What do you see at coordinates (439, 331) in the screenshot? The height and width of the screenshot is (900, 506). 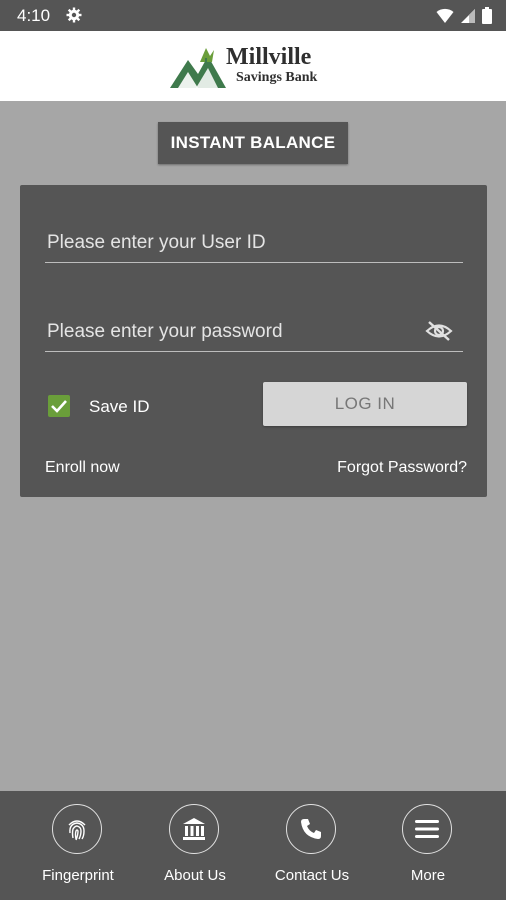 I see `hide-password-eye-icon` at bounding box center [439, 331].